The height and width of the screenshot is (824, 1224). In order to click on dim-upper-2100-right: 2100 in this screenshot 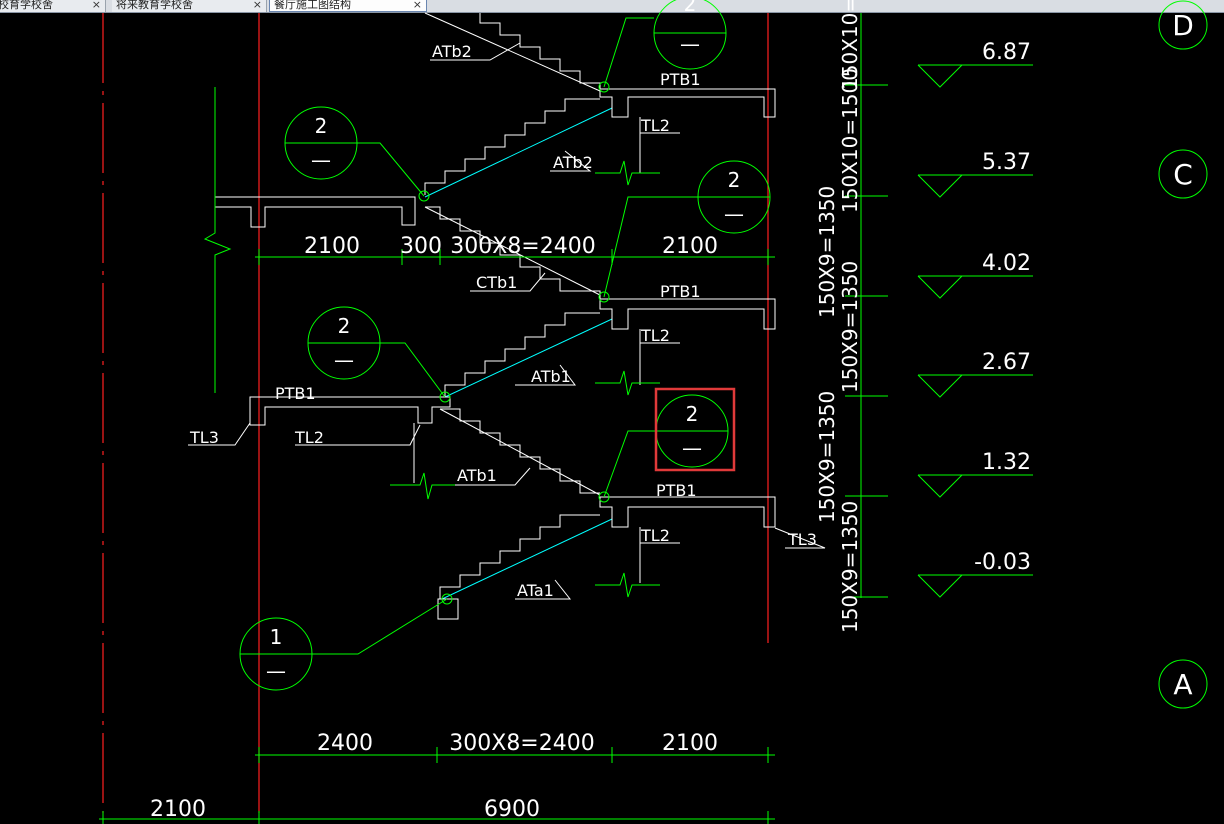, I will do `click(690, 246)`.